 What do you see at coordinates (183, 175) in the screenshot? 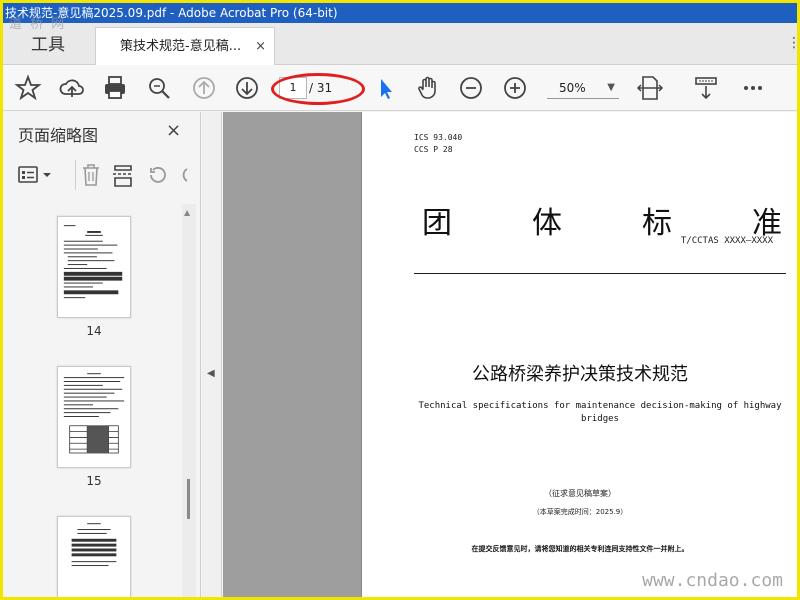
I see `rotate-right-icon` at bounding box center [183, 175].